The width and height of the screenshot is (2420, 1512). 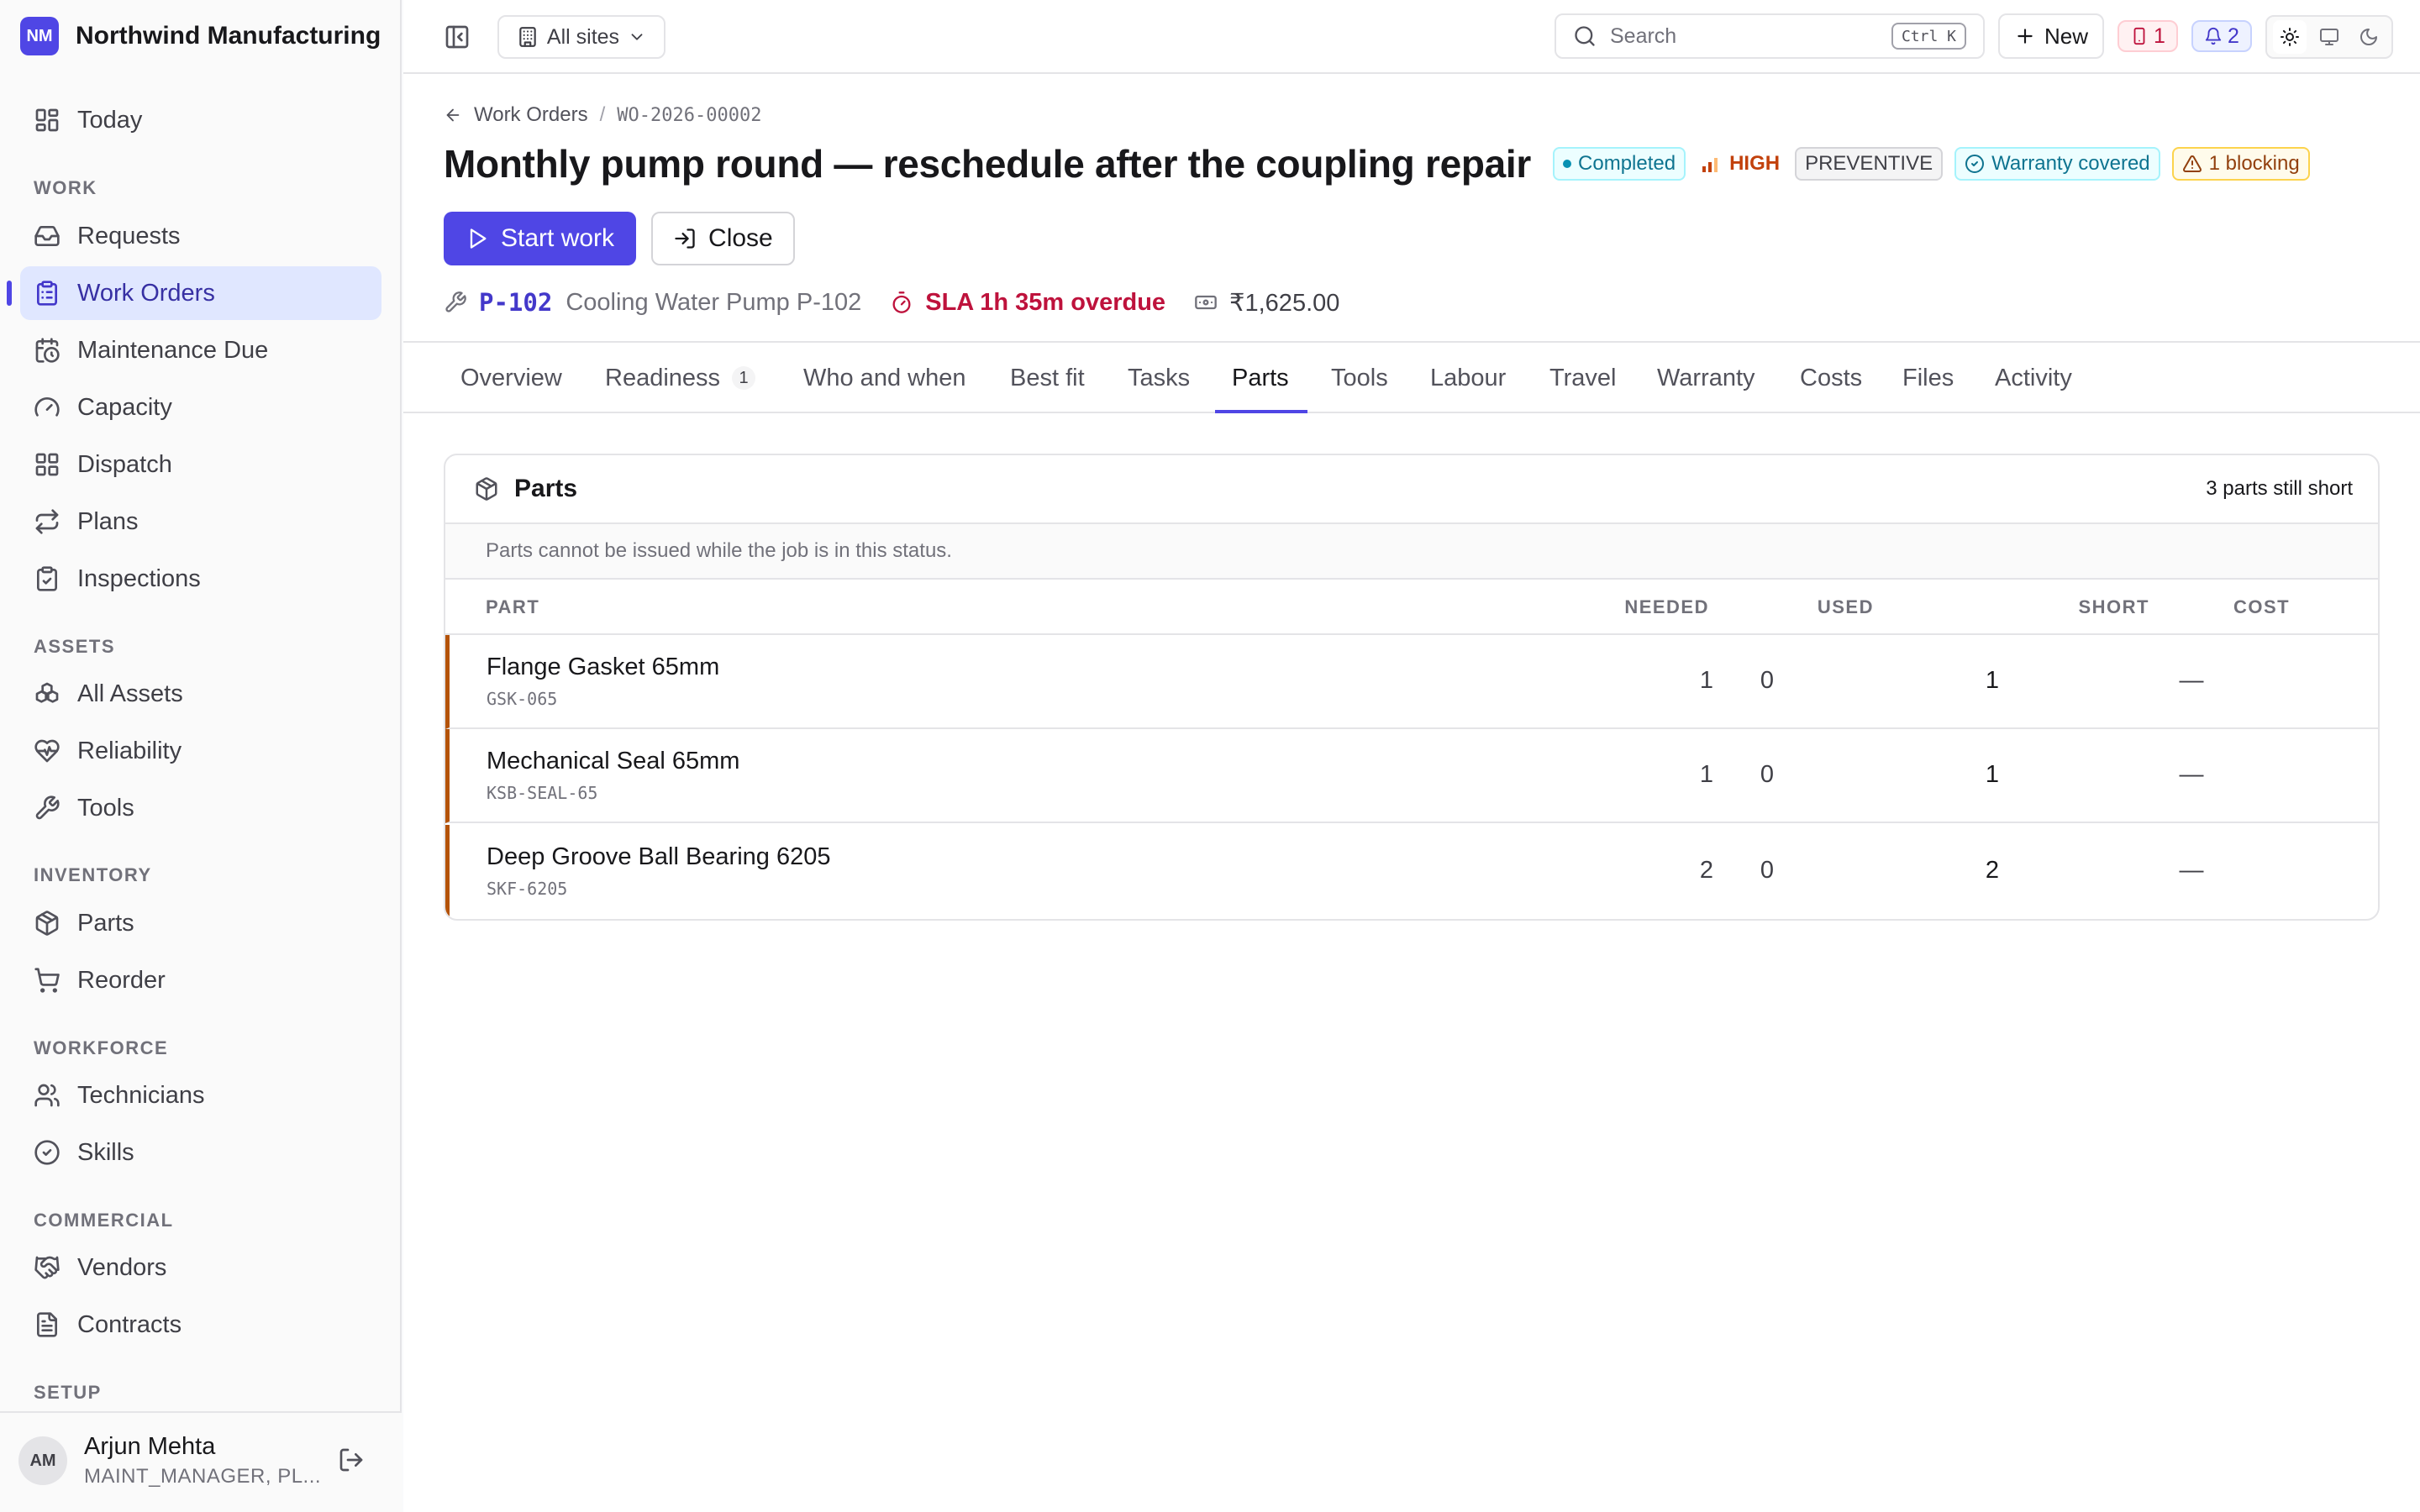 I want to click on alerts-button: 1, so click(x=2148, y=36).